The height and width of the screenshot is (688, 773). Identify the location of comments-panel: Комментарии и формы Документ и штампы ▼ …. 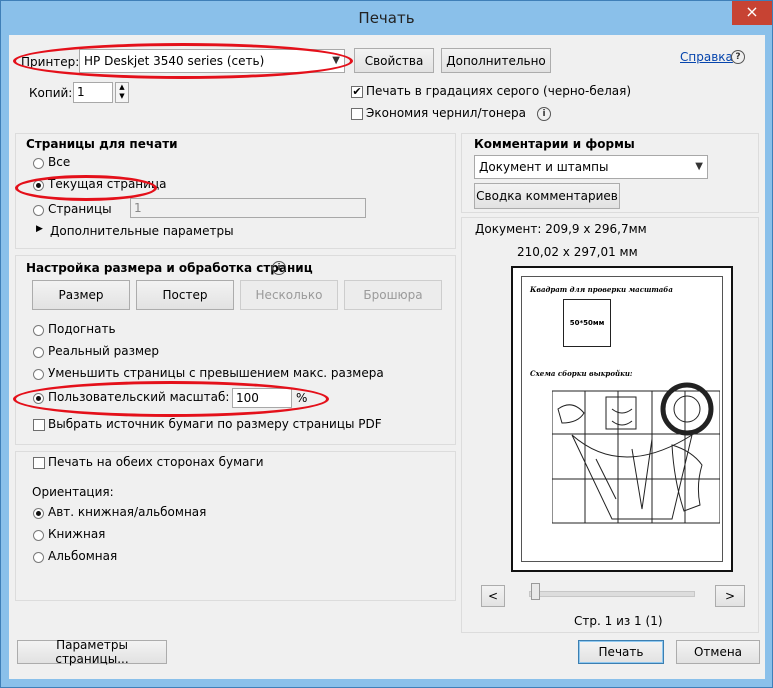
(610, 173).